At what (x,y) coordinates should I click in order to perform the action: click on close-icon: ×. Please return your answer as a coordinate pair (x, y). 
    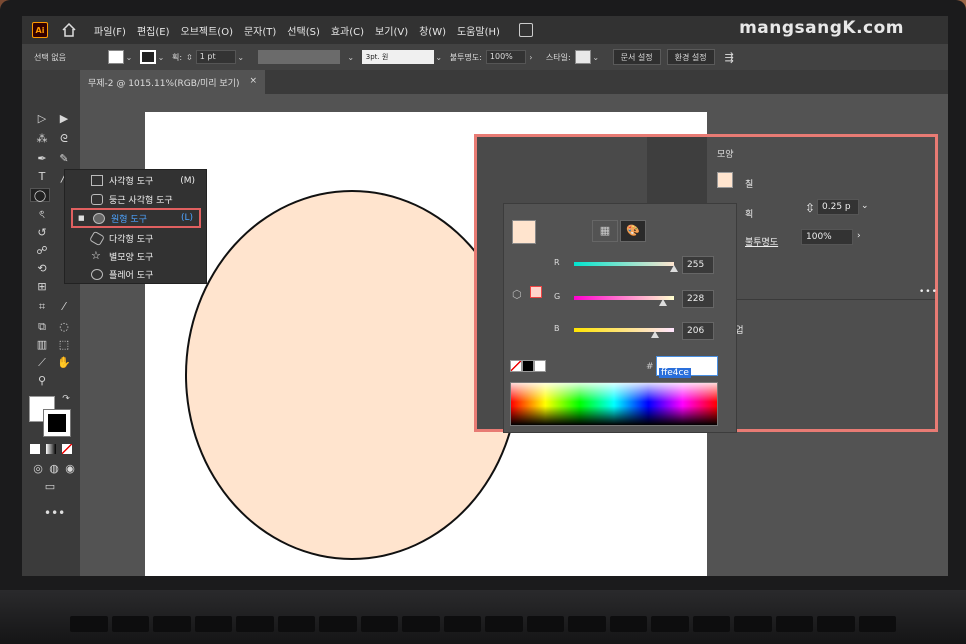
    Looking at the image, I should click on (253, 82).